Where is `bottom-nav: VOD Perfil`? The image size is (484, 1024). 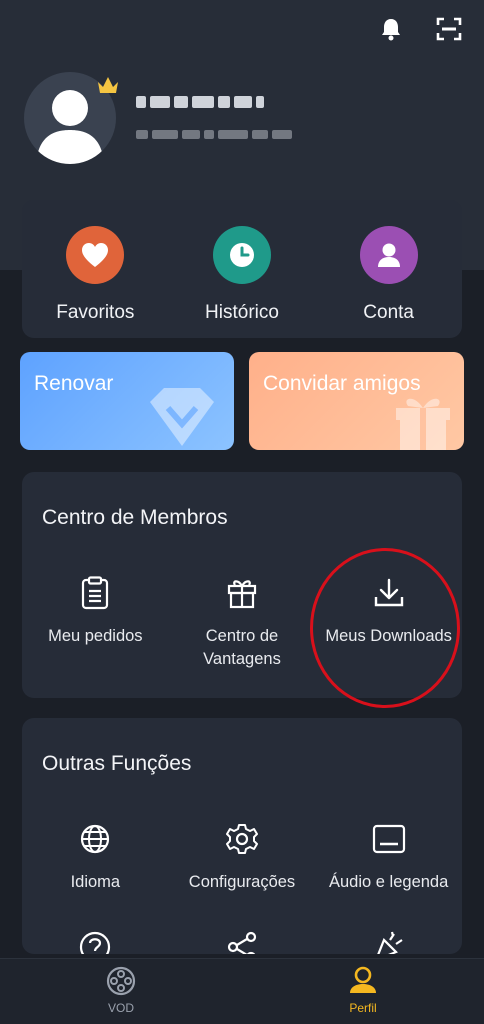
bottom-nav: VOD Perfil is located at coordinates (242, 991).